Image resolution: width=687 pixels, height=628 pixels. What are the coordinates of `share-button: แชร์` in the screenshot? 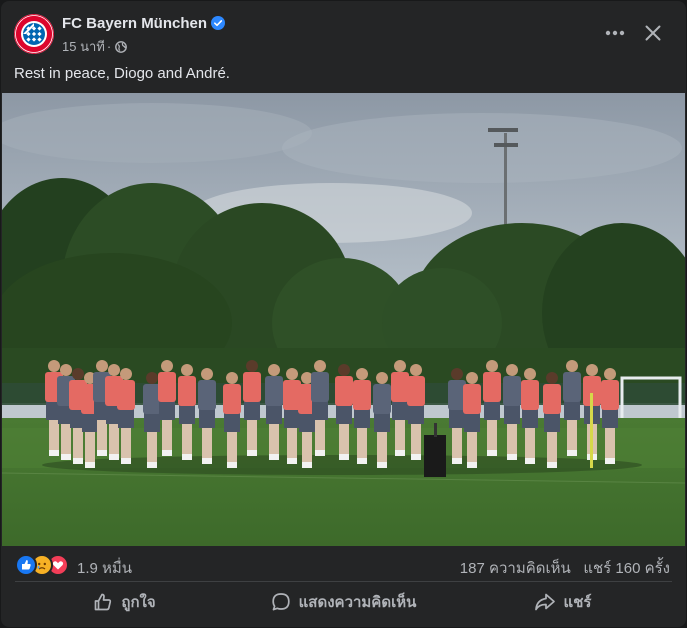 It's located at (562, 602).